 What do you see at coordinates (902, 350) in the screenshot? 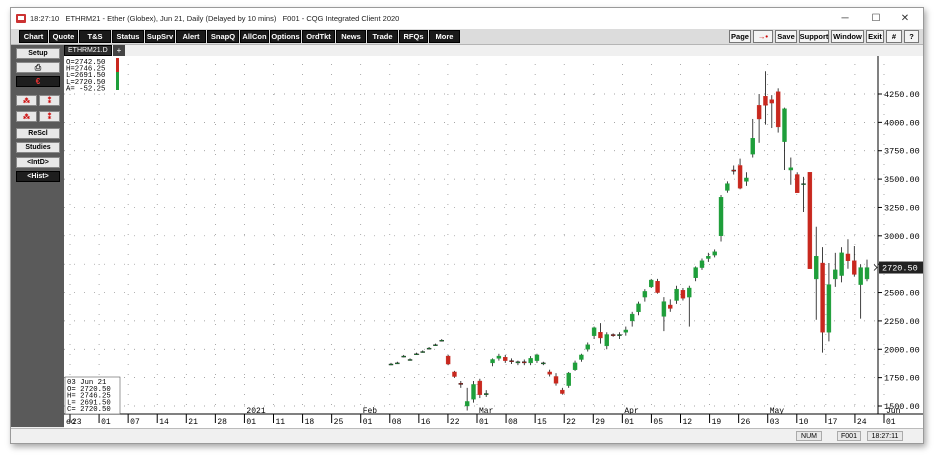
I see `y-tick-label: 2000.00` at bounding box center [902, 350].